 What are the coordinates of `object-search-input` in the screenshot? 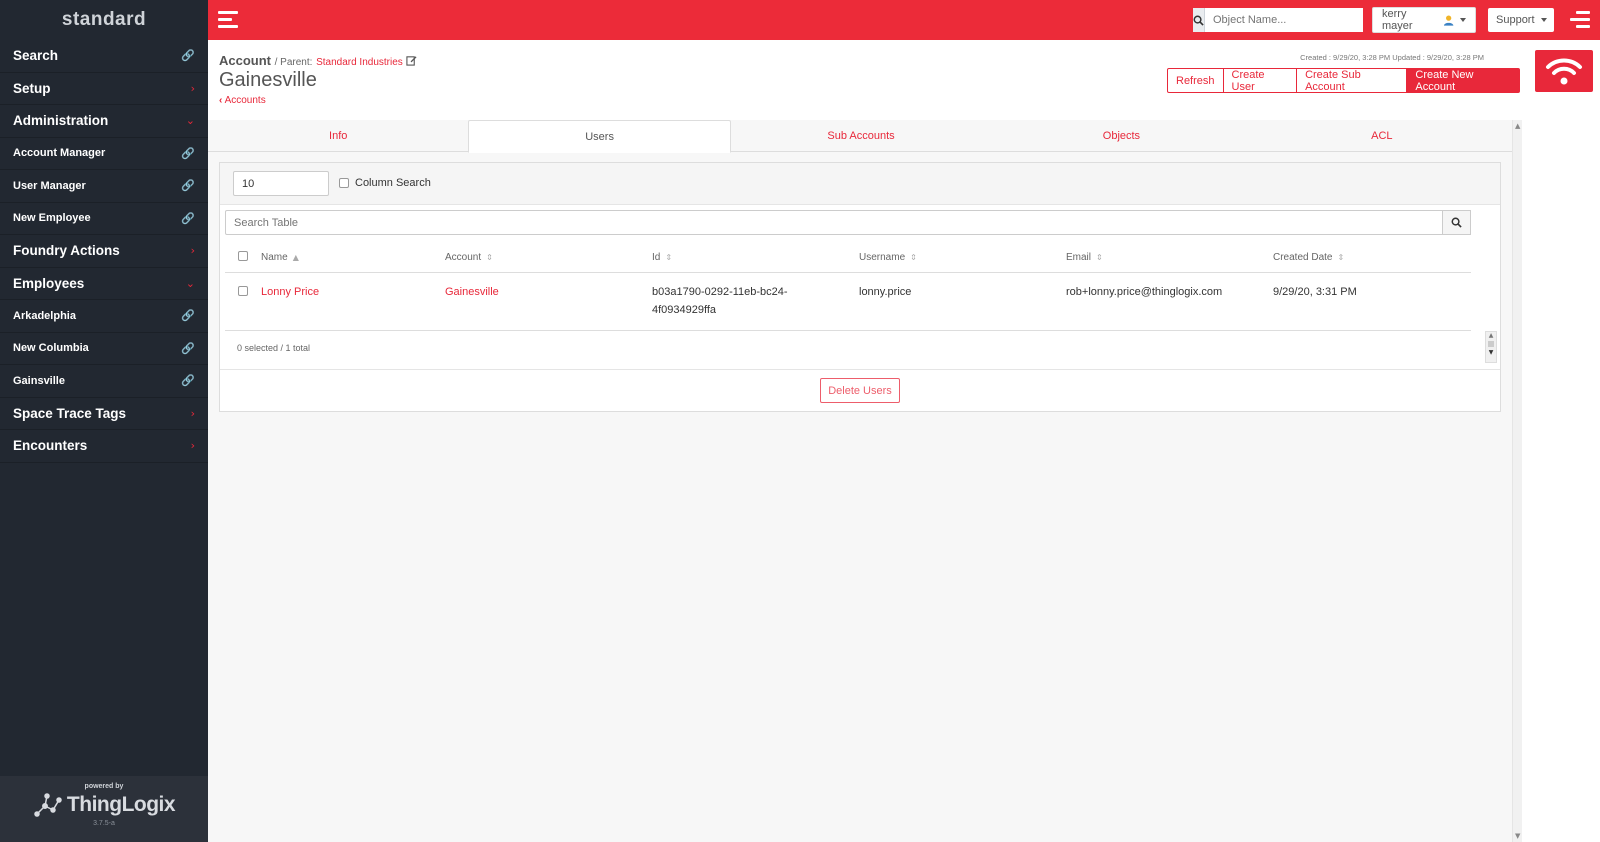 It's located at (1284, 20).